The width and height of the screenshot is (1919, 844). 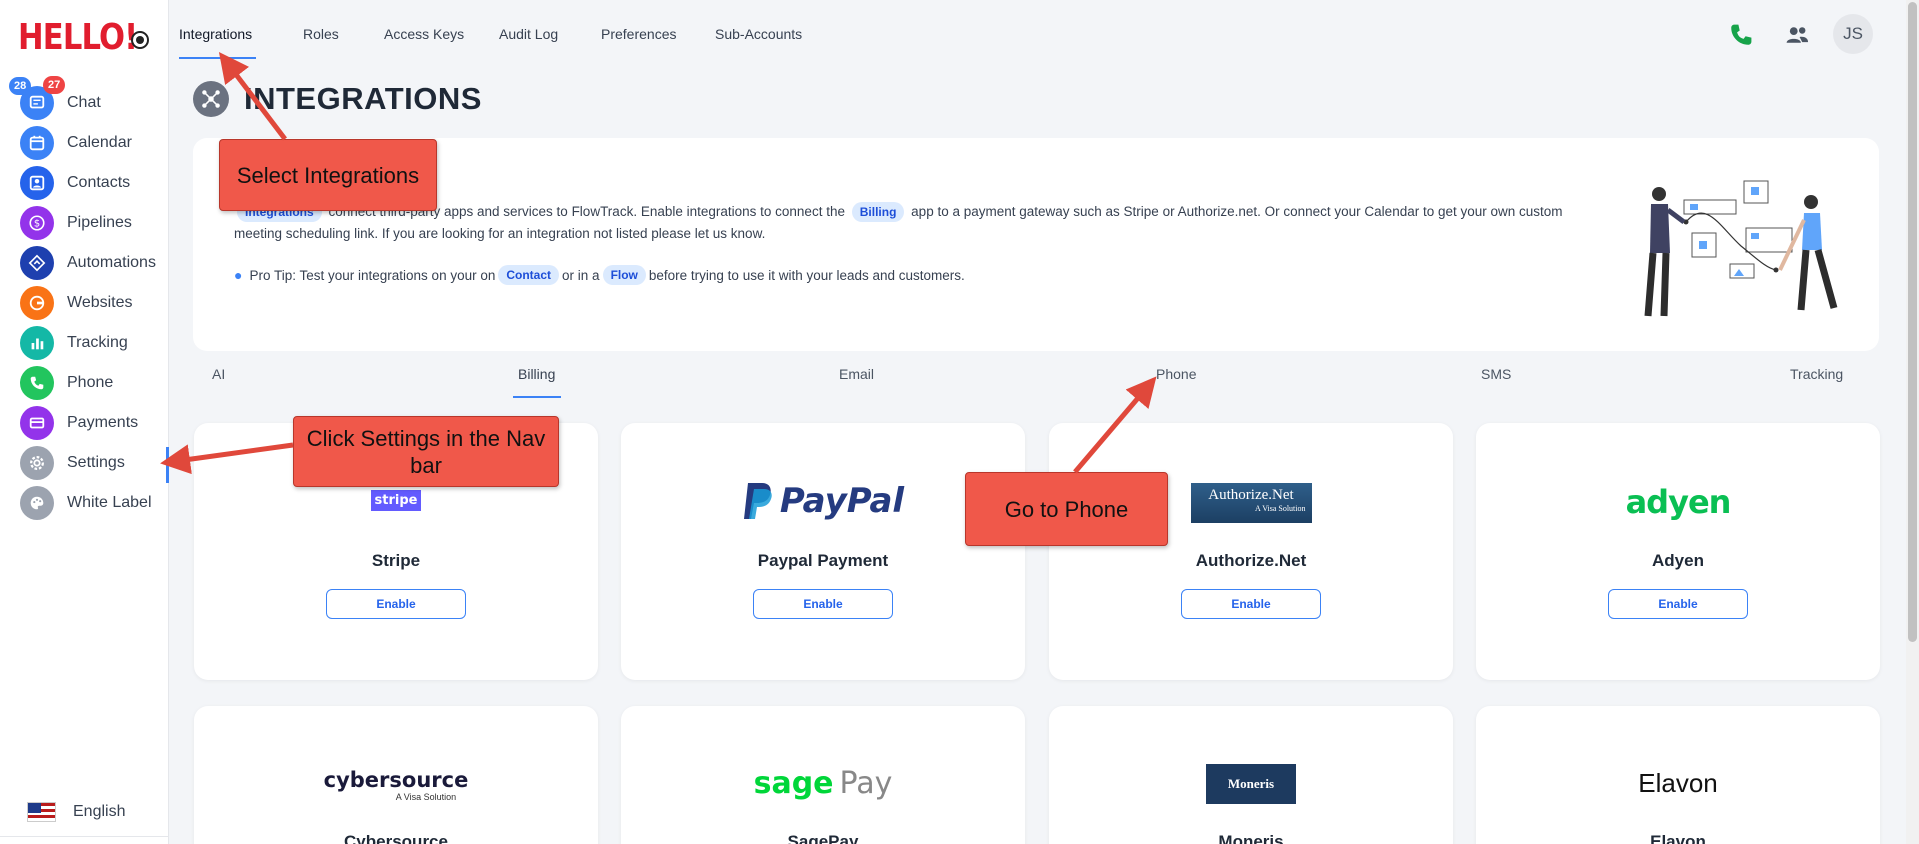 What do you see at coordinates (396, 500) in the screenshot?
I see `stripe-logo: stripe` at bounding box center [396, 500].